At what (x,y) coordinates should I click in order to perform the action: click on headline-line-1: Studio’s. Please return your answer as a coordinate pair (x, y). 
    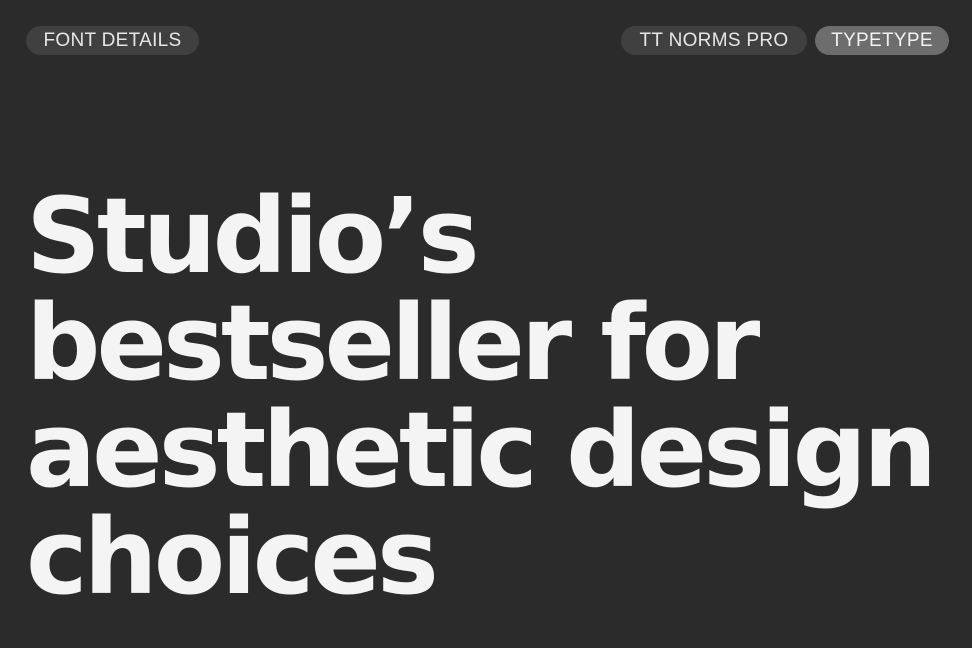
    Looking at the image, I should click on (253, 236).